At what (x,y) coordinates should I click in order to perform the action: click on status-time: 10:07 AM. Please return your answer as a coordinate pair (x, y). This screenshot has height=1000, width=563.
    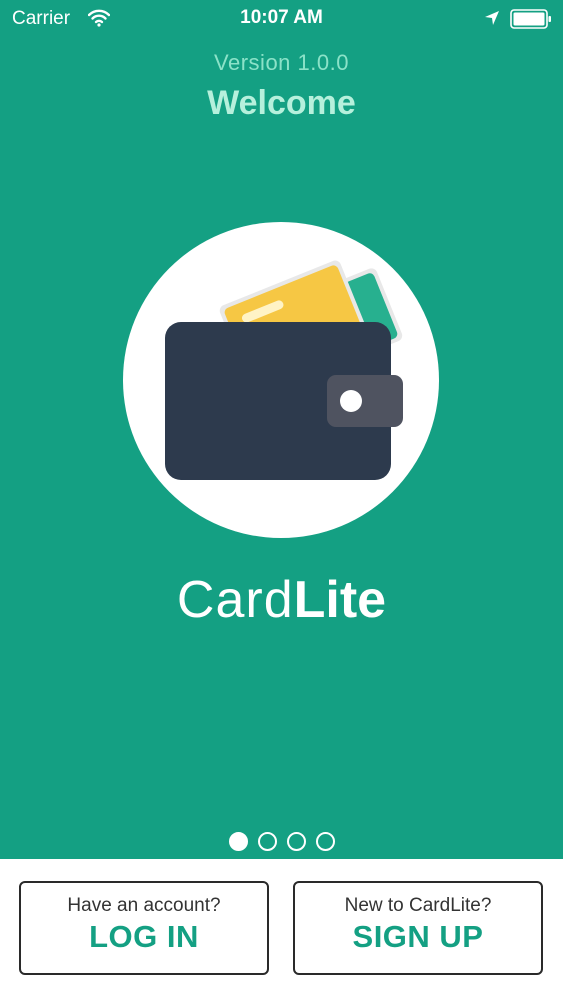
    Looking at the image, I should click on (281, 17).